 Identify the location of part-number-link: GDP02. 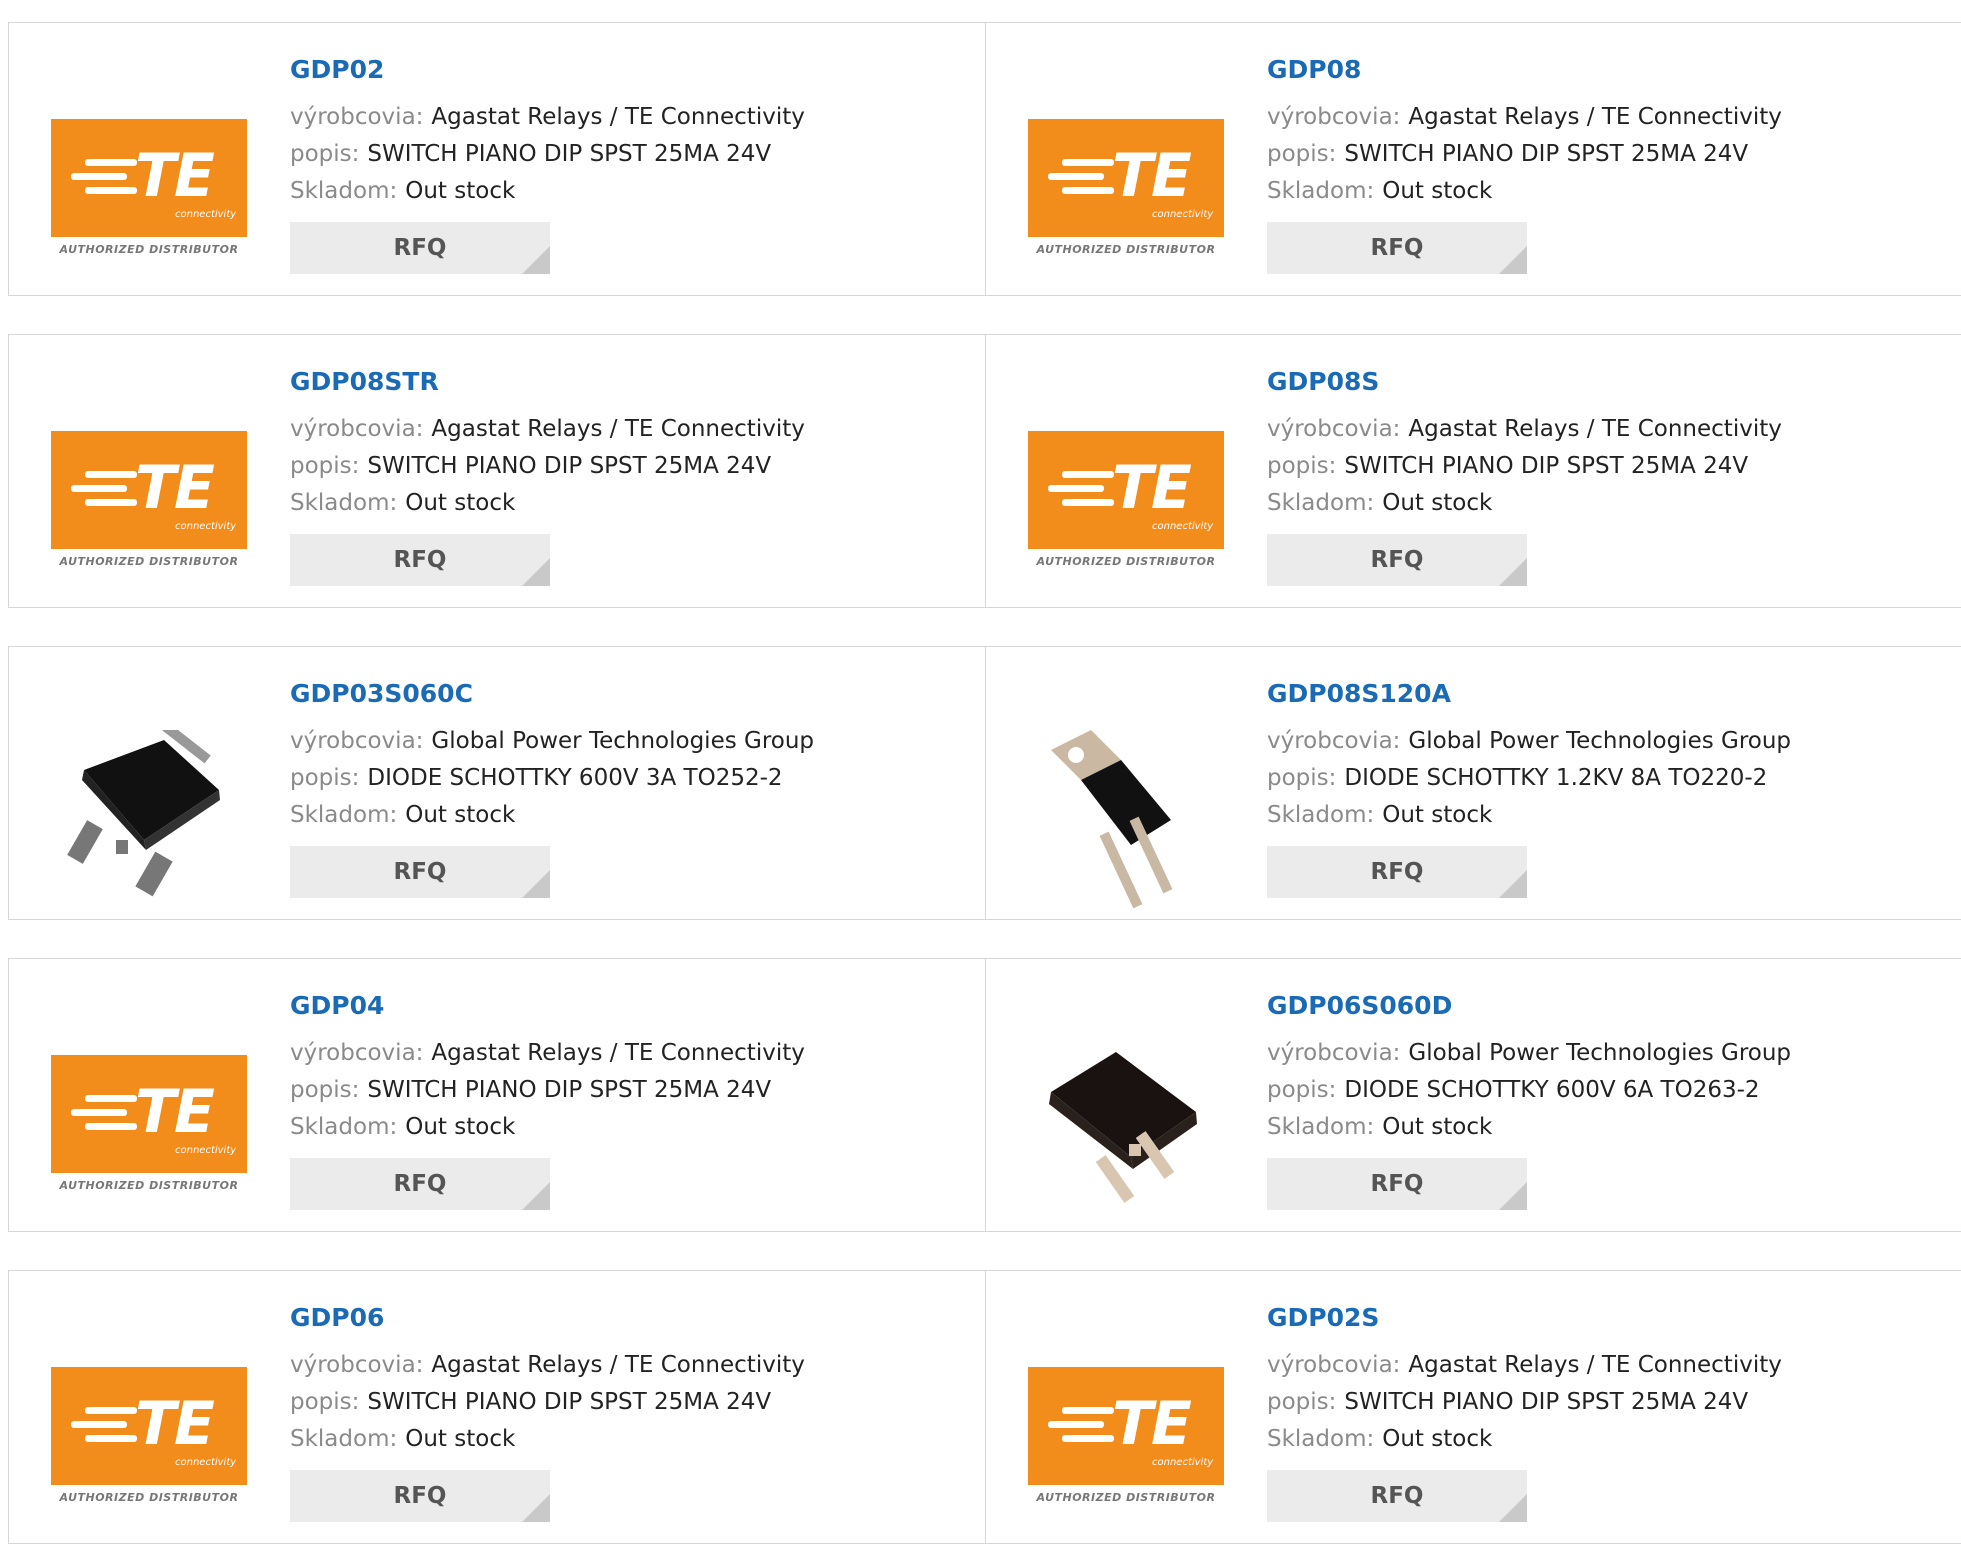
(547, 70).